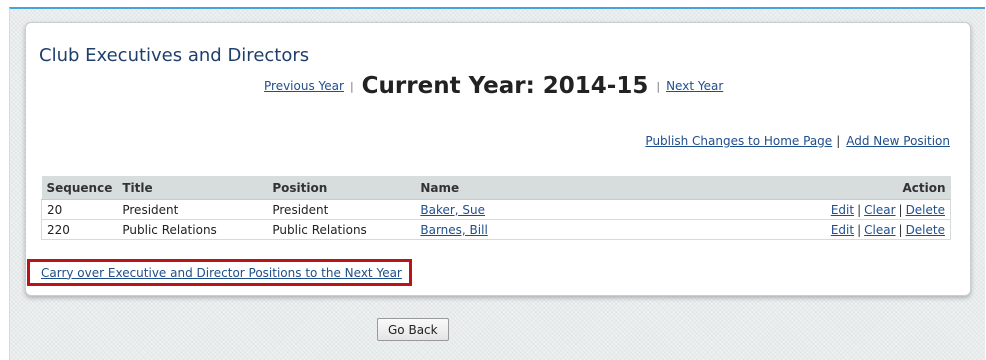  What do you see at coordinates (79, 209) in the screenshot?
I see `cell-sequence: 20` at bounding box center [79, 209].